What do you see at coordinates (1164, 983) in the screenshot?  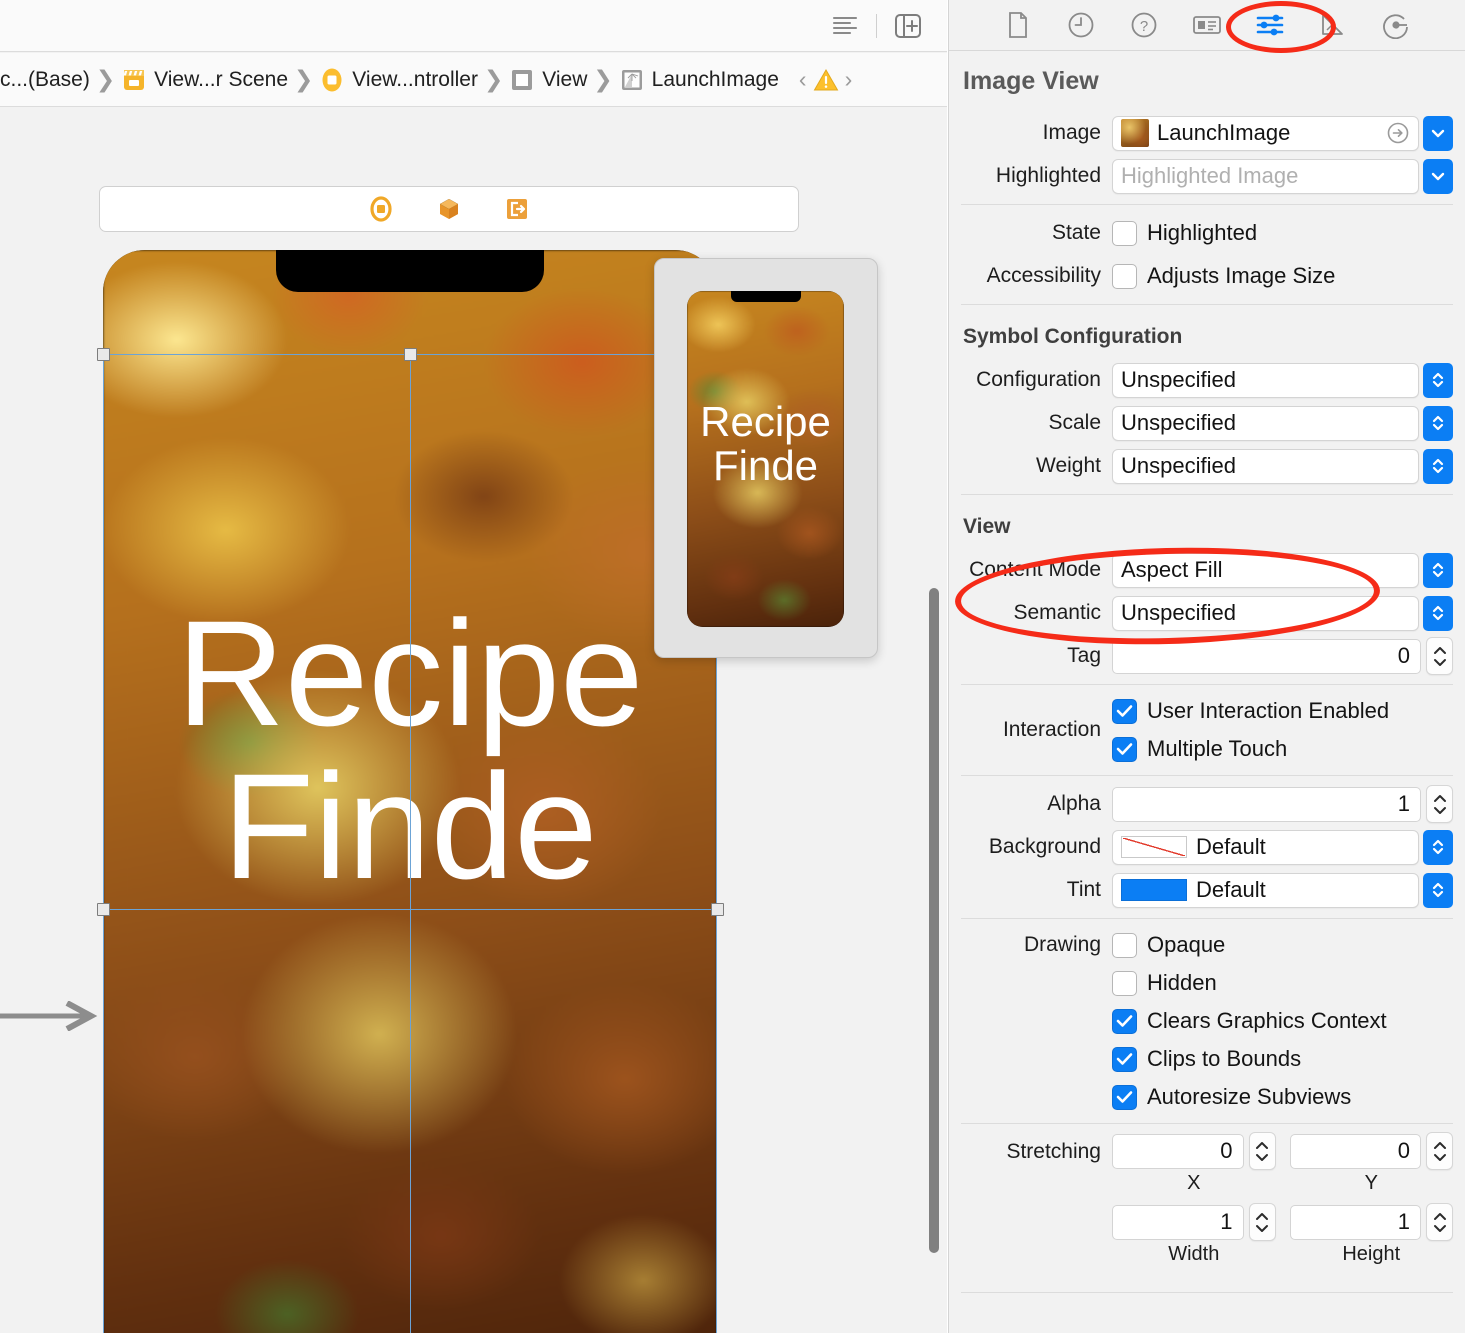 I see `hidden-checkrow: Hidden` at bounding box center [1164, 983].